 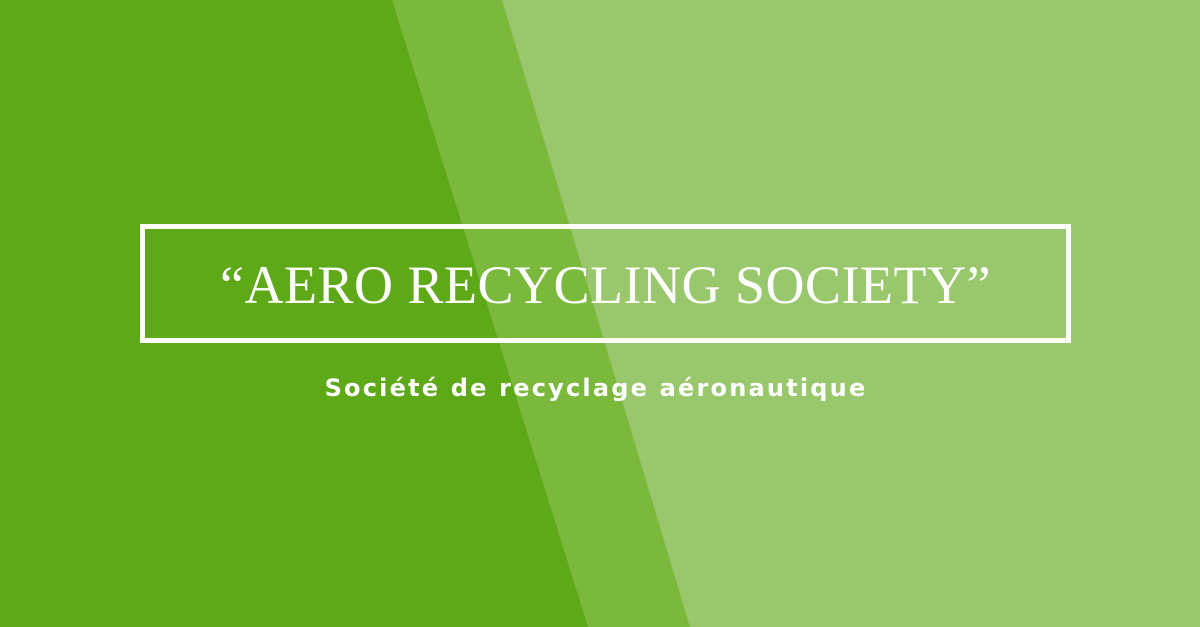 I want to click on page-title: “AERO RECYCLING SOCIETY”, so click(x=605, y=284).